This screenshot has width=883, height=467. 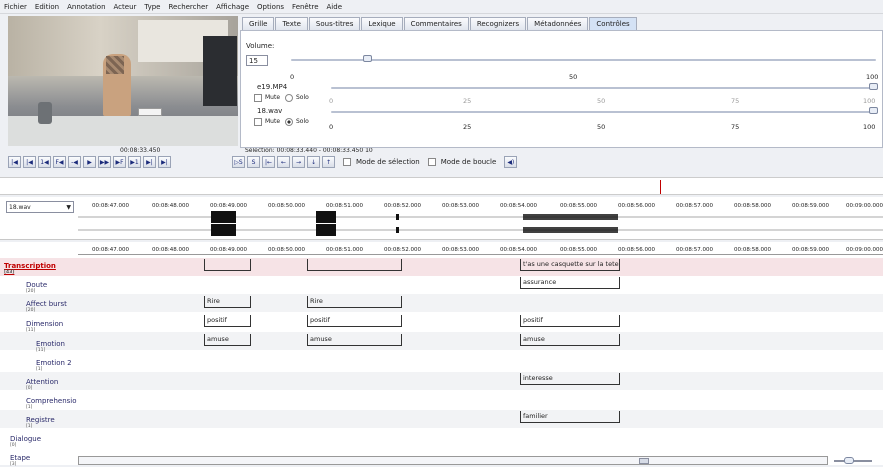 What do you see at coordinates (40, 441) in the screenshot?
I see `tier-name-dialogue: Dialogue [0]` at bounding box center [40, 441].